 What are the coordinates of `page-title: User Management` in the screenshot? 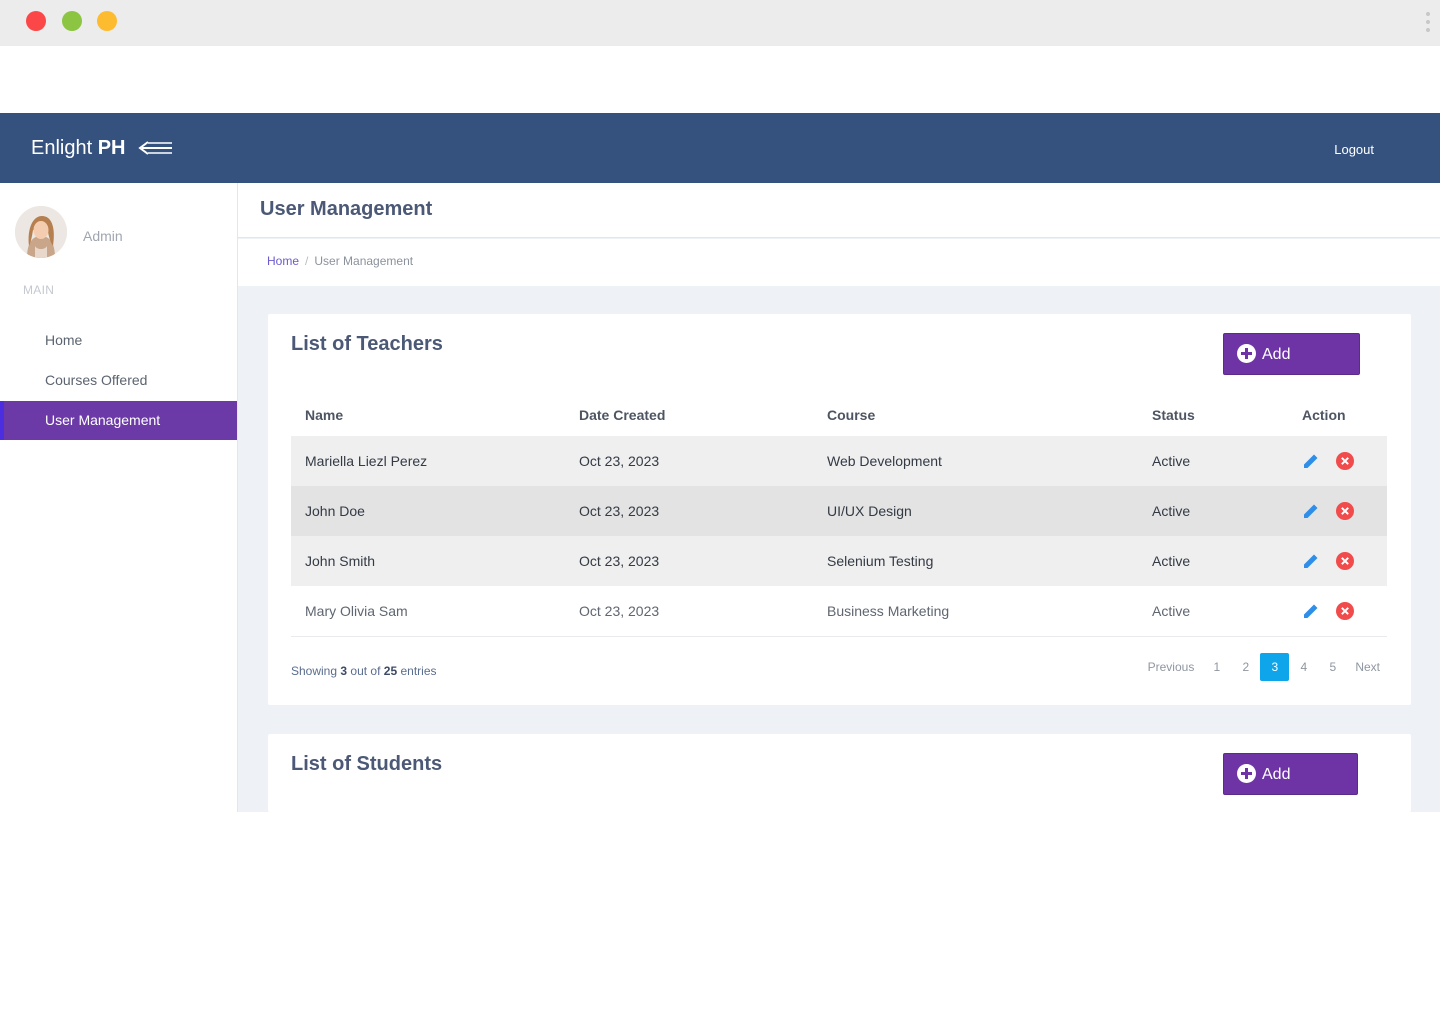 It's located at (346, 209).